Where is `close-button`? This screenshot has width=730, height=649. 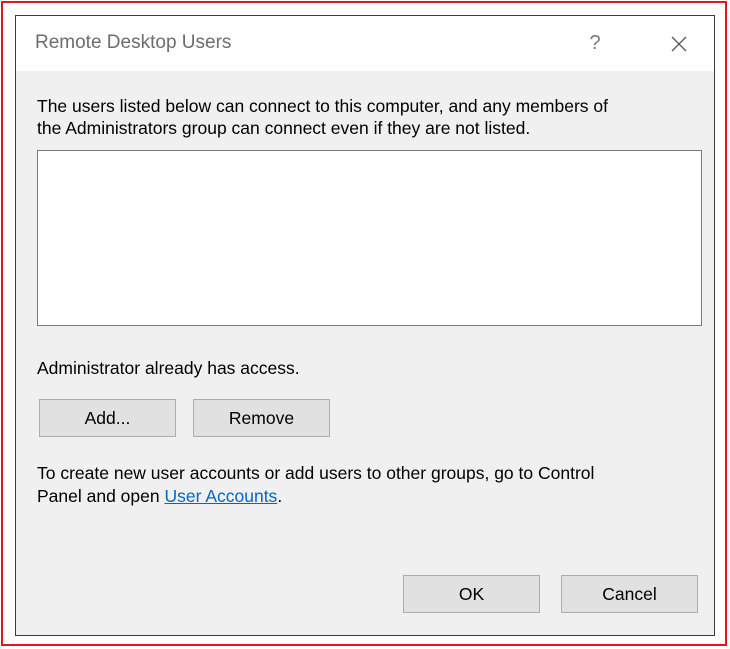 close-button is located at coordinates (679, 43).